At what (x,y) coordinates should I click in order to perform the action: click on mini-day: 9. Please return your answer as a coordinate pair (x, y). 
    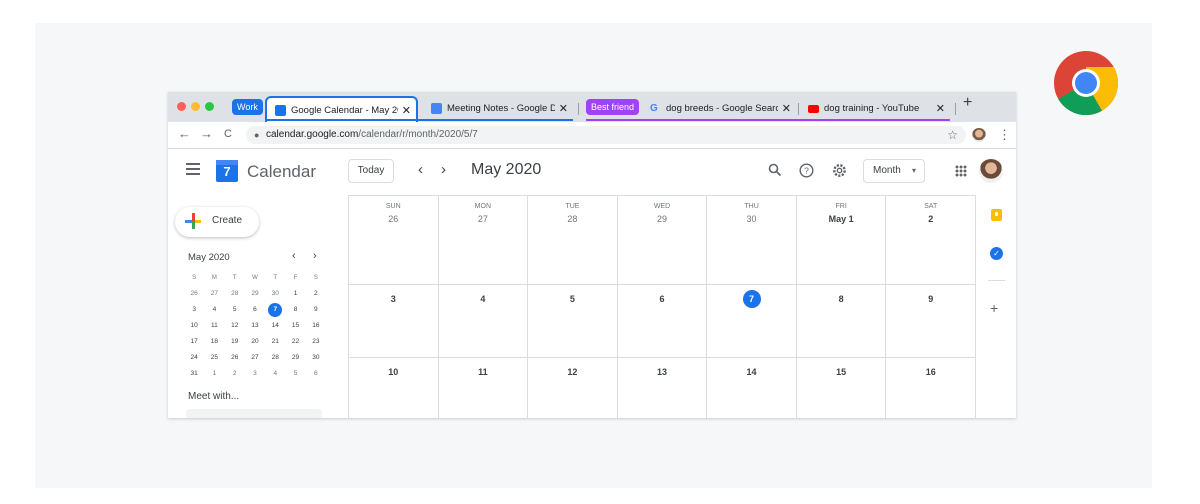
    Looking at the image, I should click on (316, 310).